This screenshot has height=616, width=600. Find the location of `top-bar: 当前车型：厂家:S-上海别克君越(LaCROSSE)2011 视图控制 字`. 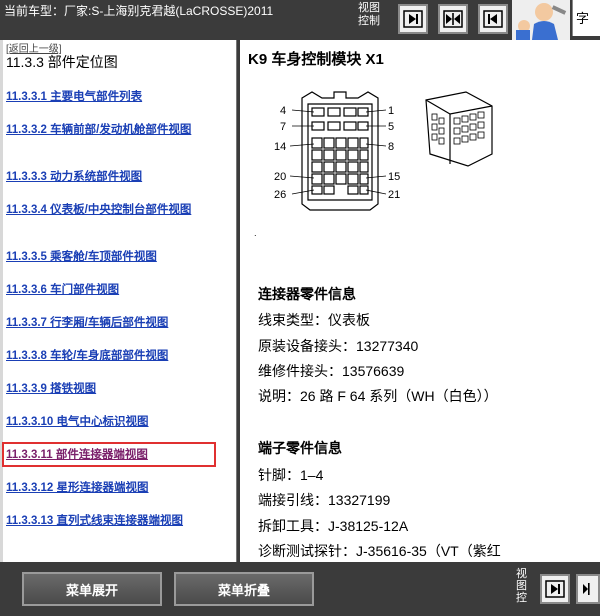

top-bar: 当前车型：厂家:S-上海别克君越(LaCROSSE)2011 视图控制 字 is located at coordinates (300, 20).